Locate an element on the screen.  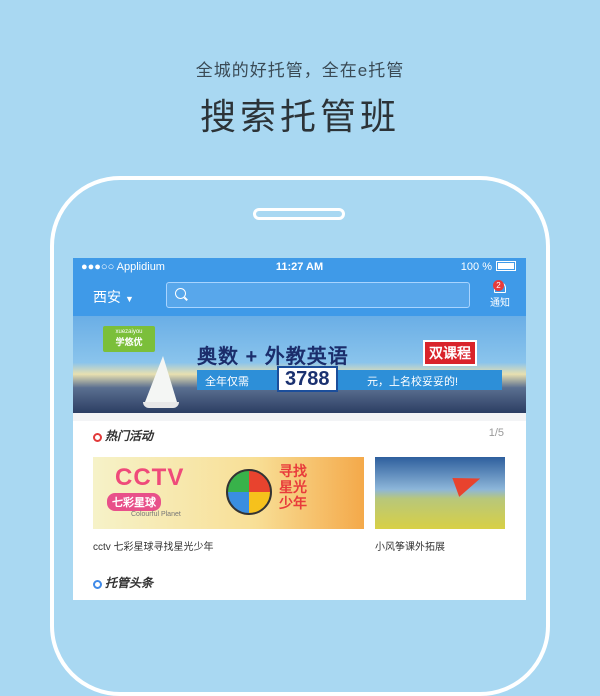
banner-tag: 双课程 is located at coordinates (450, 353).